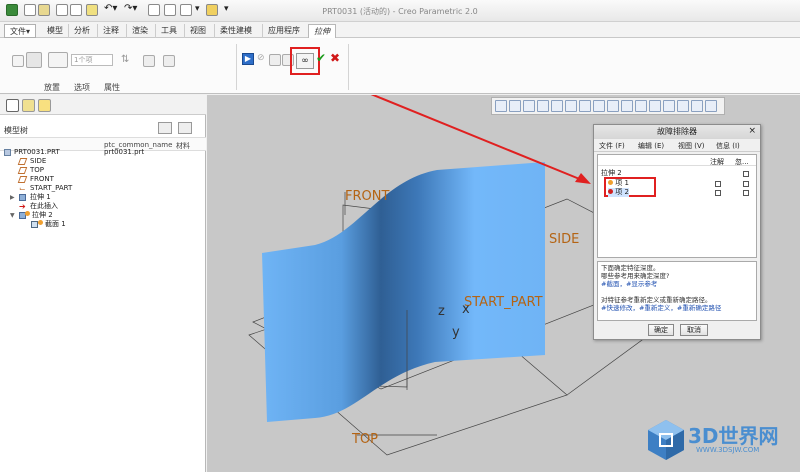  What do you see at coordinates (82, 87) in the screenshot?
I see `group-options: 选项` at bounding box center [82, 87].